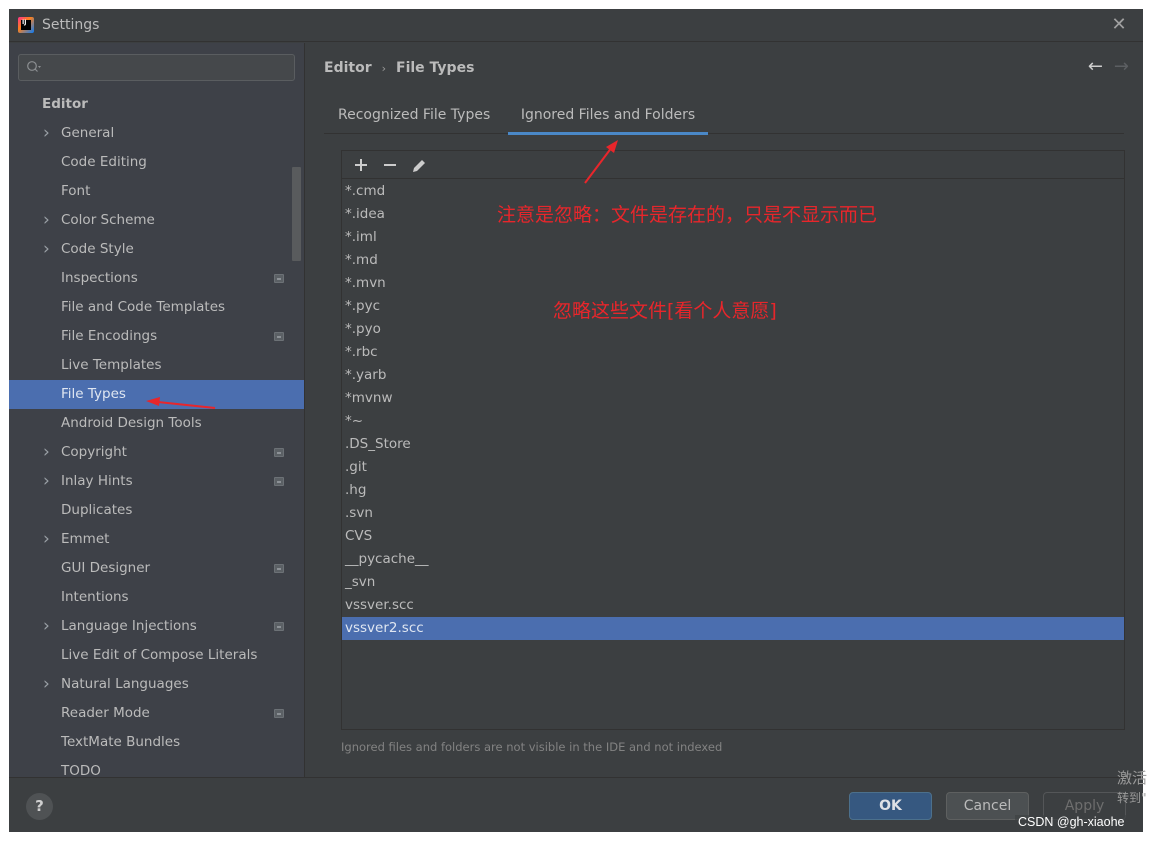 The width and height of the screenshot is (1153, 841). Describe the element at coordinates (419, 165) in the screenshot. I see `edit-icon` at that location.